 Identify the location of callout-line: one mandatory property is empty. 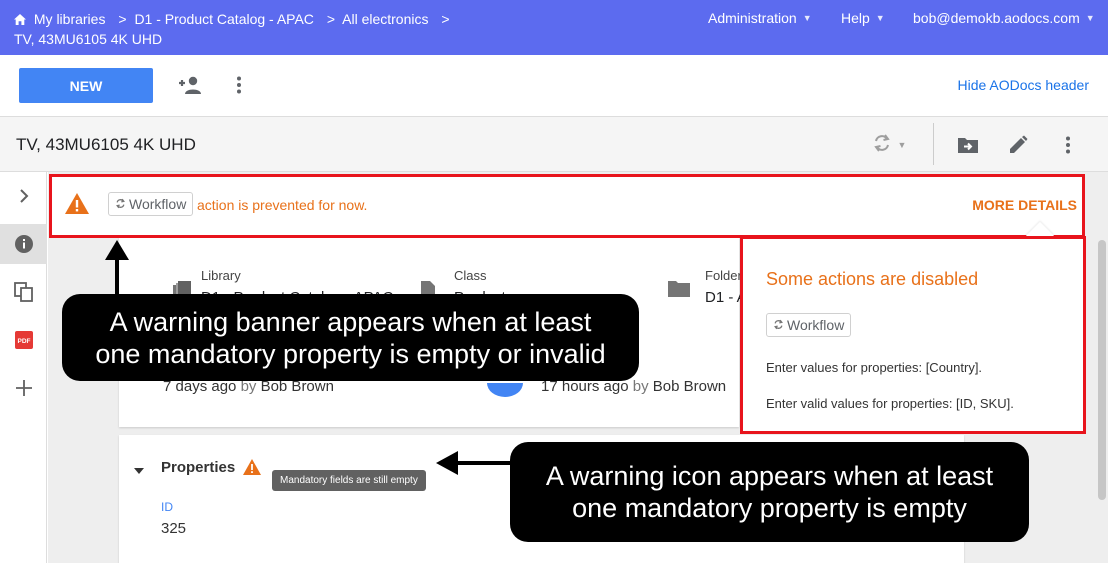
(769, 508).